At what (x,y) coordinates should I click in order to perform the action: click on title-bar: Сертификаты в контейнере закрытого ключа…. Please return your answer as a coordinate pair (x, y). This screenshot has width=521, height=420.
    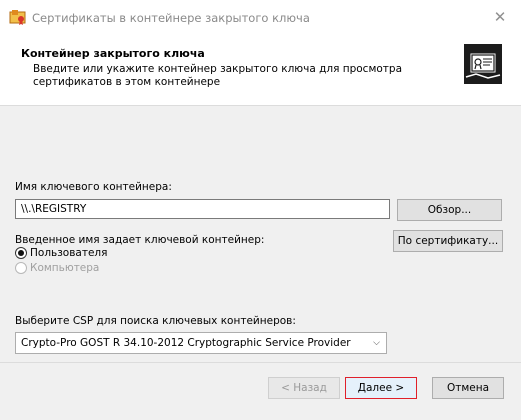
    Looking at the image, I should click on (260, 17).